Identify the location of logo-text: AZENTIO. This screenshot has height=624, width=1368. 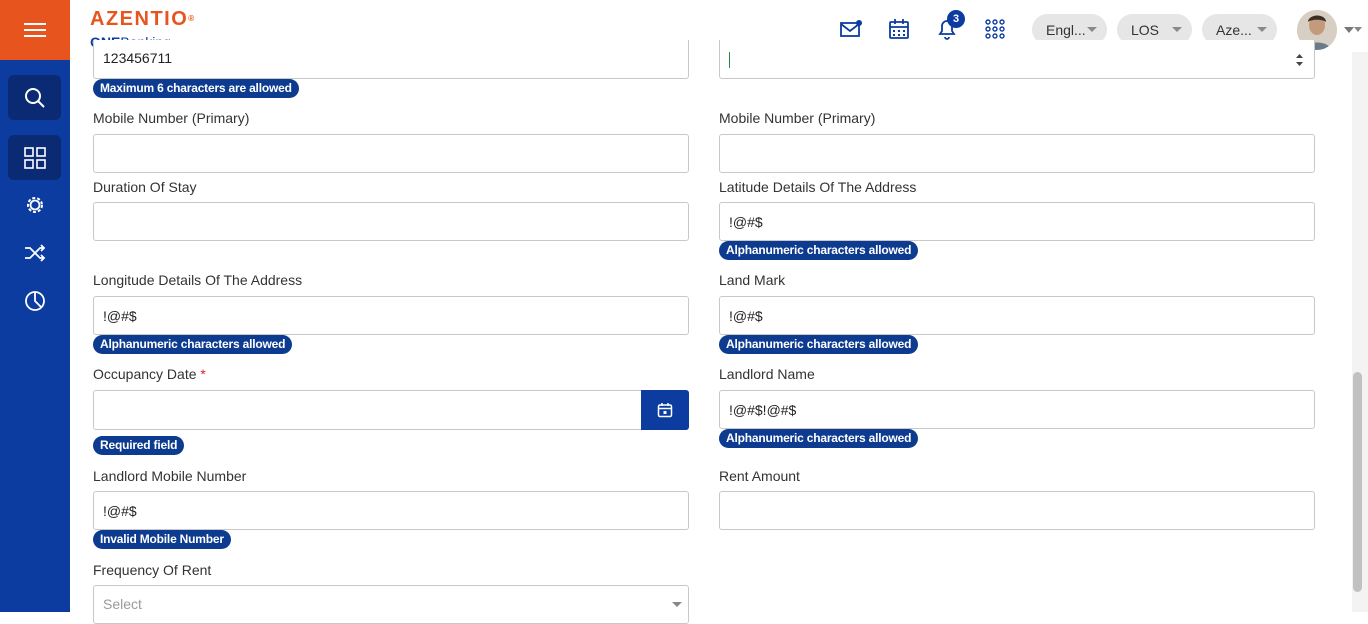
(139, 19).